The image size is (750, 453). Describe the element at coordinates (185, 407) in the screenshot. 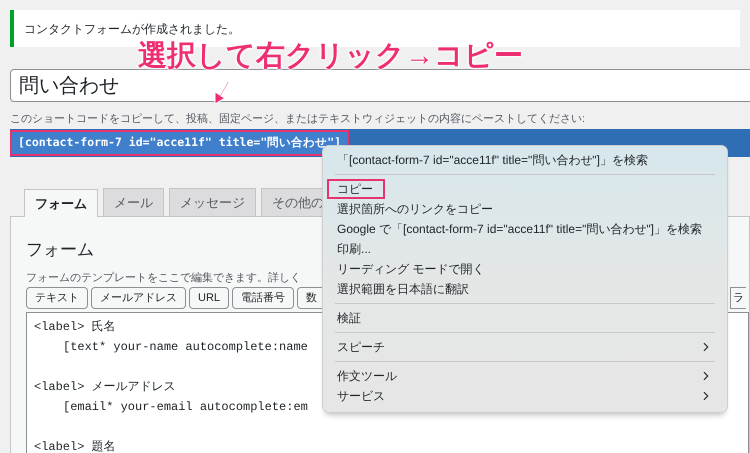

I see `code-line: [email* your-email autocomplete:em` at that location.